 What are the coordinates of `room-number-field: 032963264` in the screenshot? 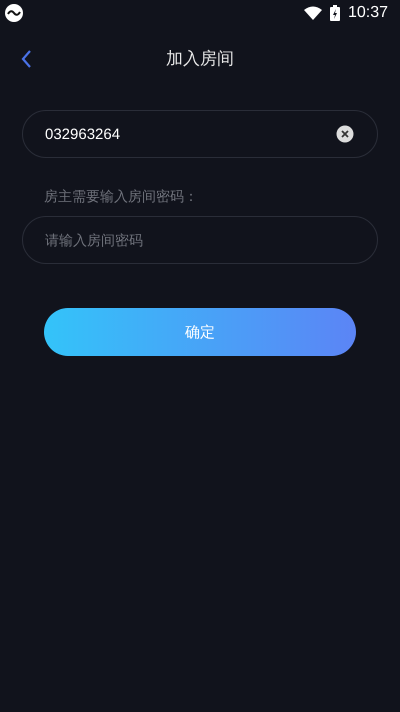 It's located at (200, 134).